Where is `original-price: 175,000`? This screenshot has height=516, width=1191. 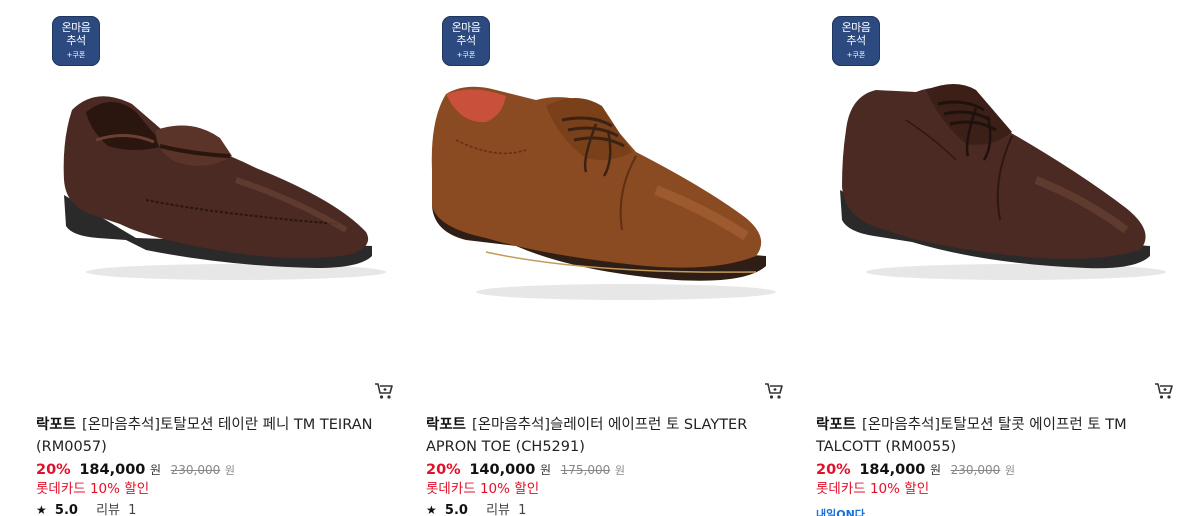 original-price: 175,000 is located at coordinates (585, 470).